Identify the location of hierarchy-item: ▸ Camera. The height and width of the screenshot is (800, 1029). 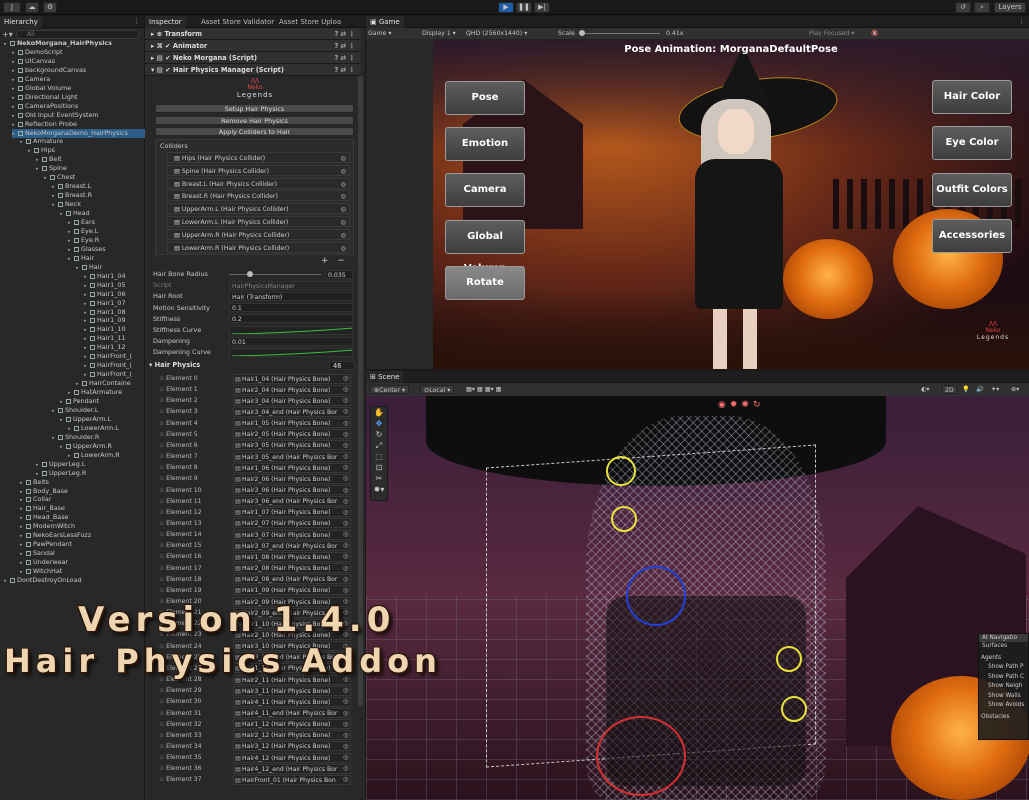
(31, 79).